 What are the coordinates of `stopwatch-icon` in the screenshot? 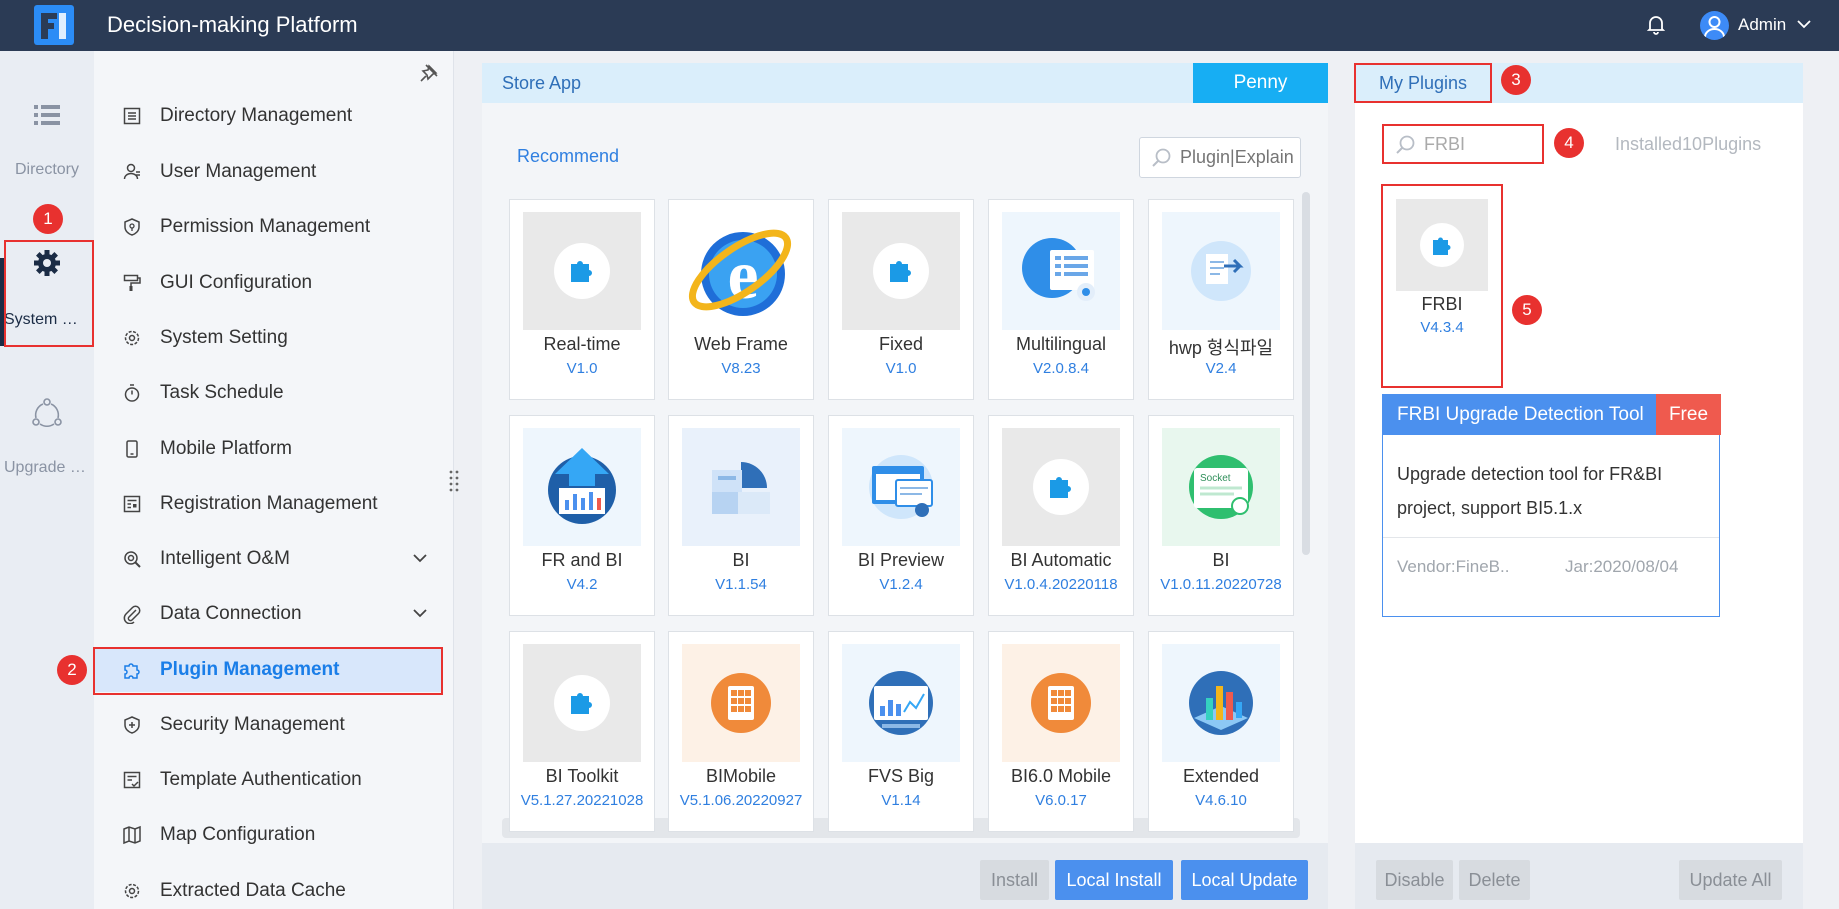 It's located at (132, 393).